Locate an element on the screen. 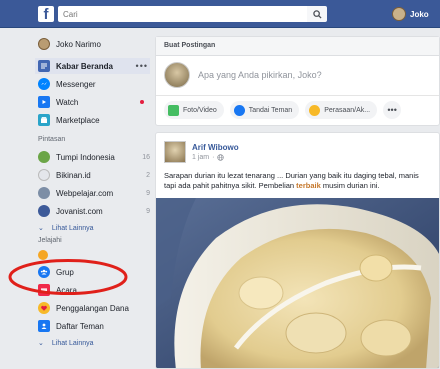  friend-list-icon is located at coordinates (44, 326).